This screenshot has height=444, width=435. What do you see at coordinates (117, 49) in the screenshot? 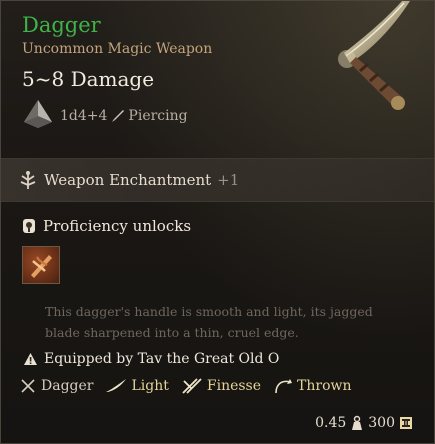
I see `item-rarity: Uncommon Magic Weapon` at bounding box center [117, 49].